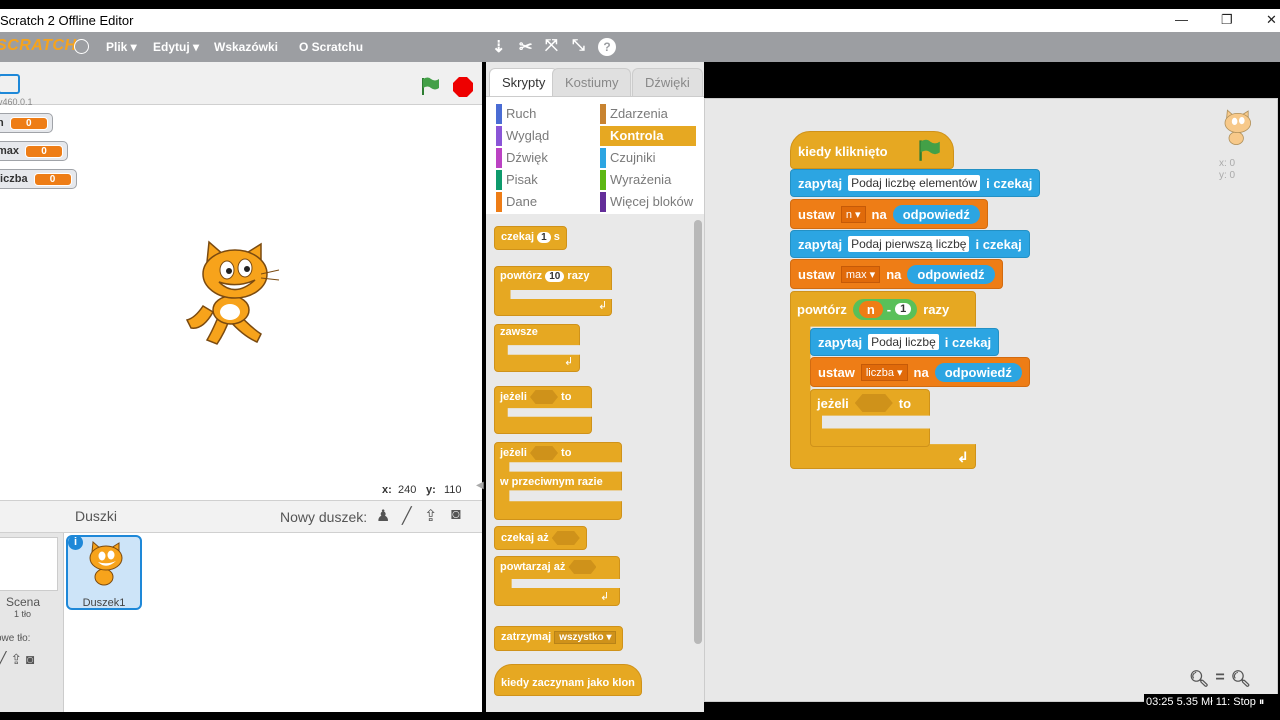 The width and height of the screenshot is (1280, 720). Describe the element at coordinates (544, 278) in the screenshot. I see `block-repeat: powtórz 10 razy` at that location.